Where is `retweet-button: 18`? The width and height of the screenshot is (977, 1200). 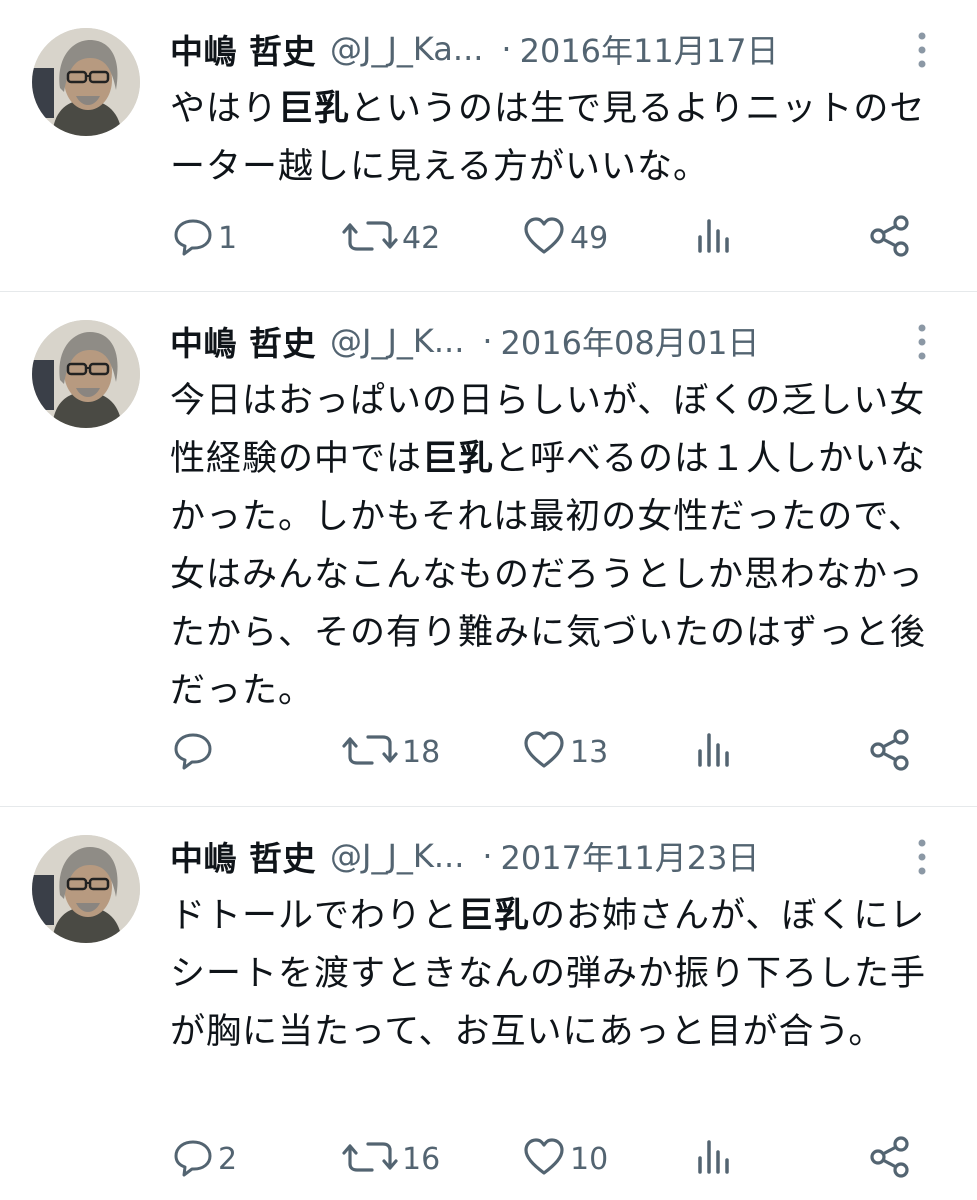 retweet-button: 18 is located at coordinates (391, 752).